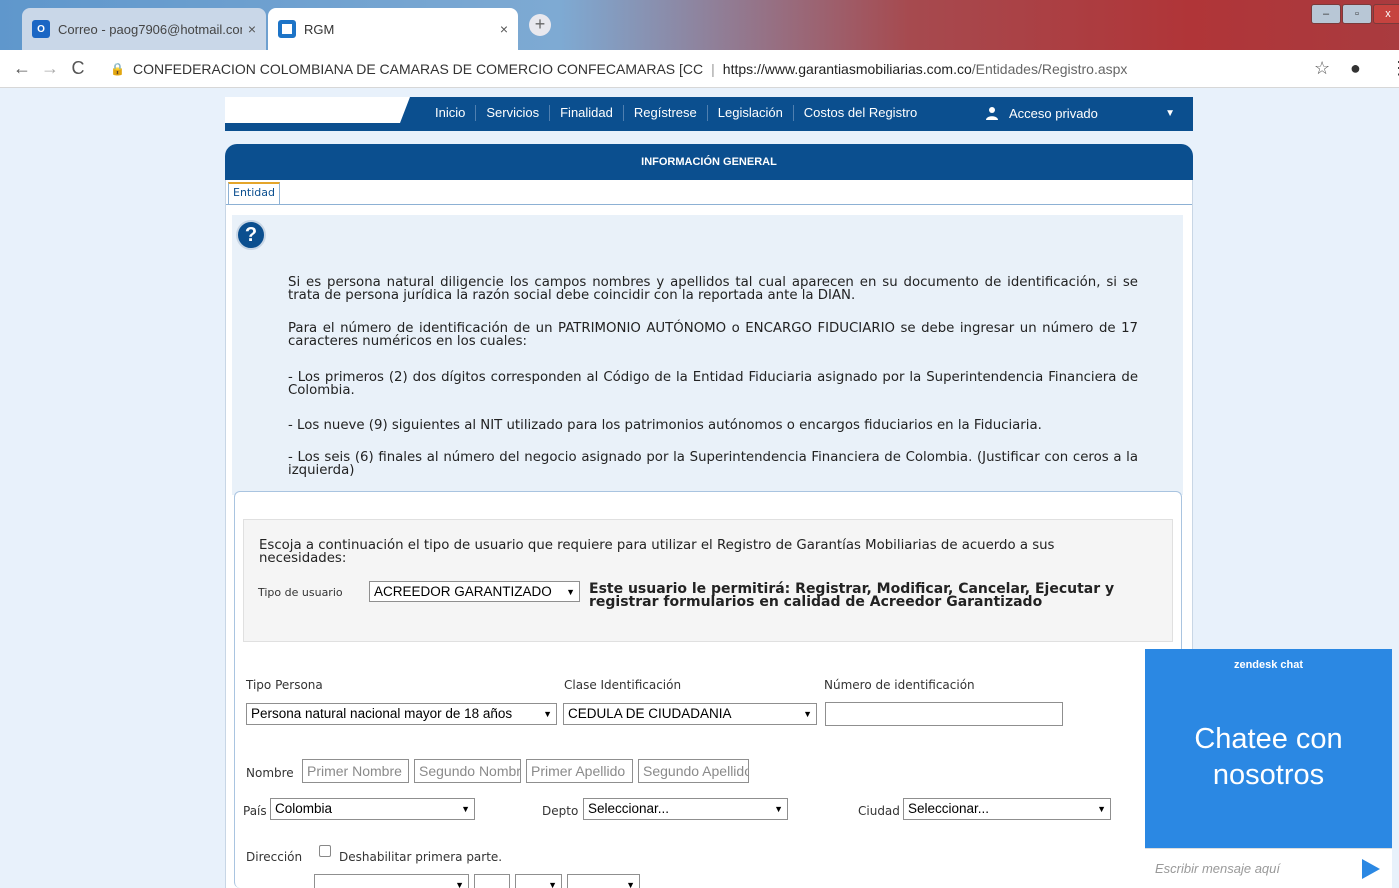 This screenshot has width=1399, height=888. Describe the element at coordinates (538, 881) in the screenshot. I see `direccion-letra-select: ▼` at that location.